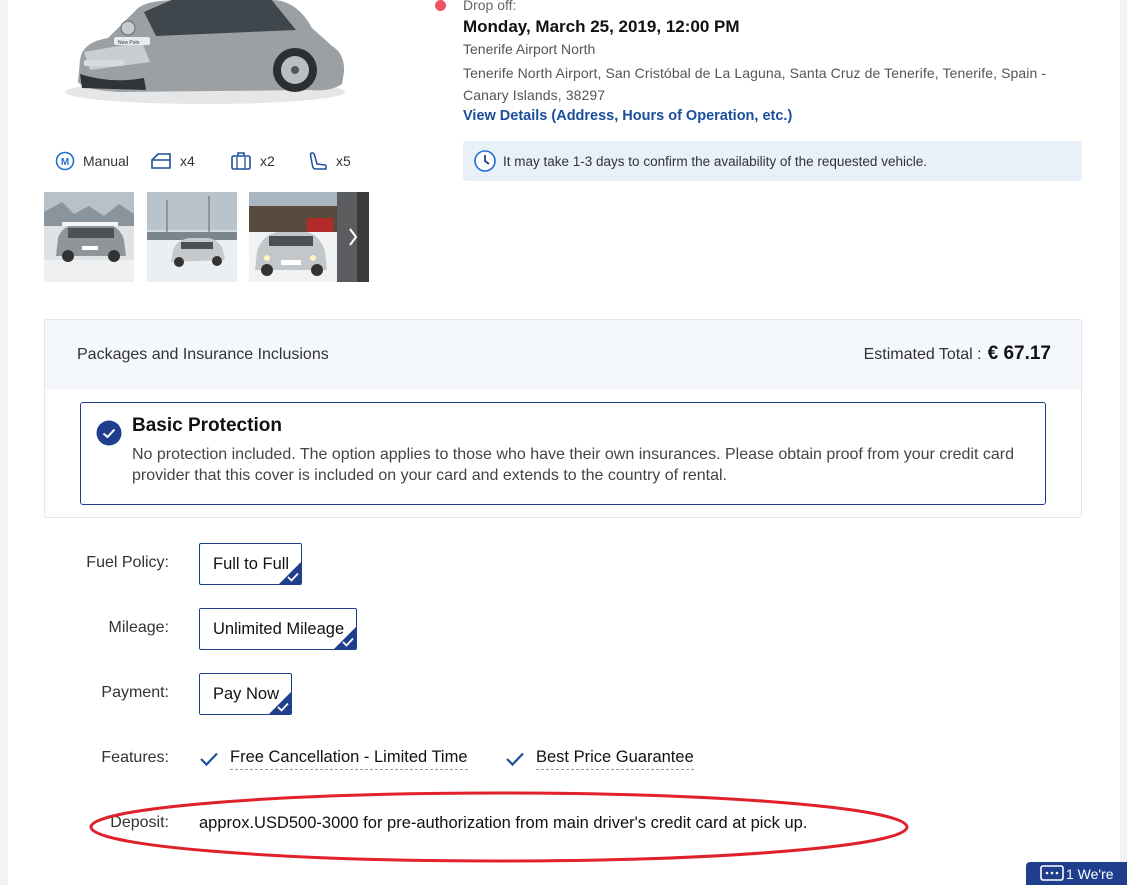 The width and height of the screenshot is (1127, 885). Describe the element at coordinates (490, 6) in the screenshot. I see `dropoff-label: Drop off:` at that location.